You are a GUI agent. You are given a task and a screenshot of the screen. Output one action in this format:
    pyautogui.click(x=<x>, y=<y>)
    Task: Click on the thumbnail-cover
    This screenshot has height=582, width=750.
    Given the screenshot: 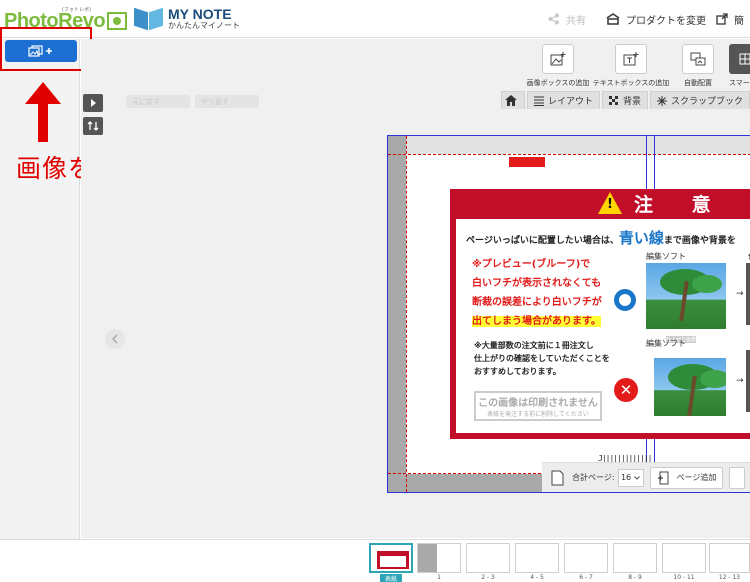 What is the action you would take?
    pyautogui.click(x=391, y=558)
    